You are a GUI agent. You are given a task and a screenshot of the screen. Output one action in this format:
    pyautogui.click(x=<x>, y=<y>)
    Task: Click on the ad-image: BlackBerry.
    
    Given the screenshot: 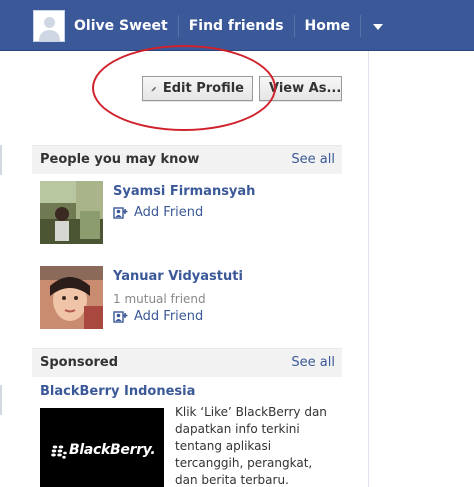 What is the action you would take?
    pyautogui.click(x=102, y=447)
    